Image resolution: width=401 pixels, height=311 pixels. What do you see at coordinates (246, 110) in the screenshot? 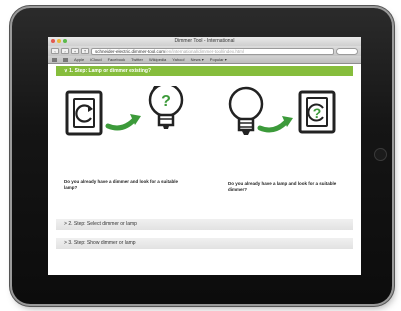
I see `bulb-icon` at bounding box center [246, 110].